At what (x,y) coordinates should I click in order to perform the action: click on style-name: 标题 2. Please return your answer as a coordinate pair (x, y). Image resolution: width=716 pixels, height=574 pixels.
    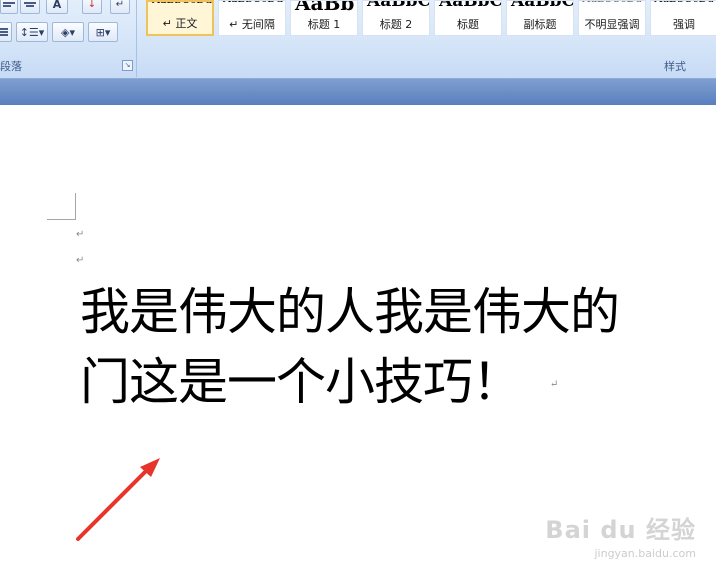
    Looking at the image, I should click on (396, 24).